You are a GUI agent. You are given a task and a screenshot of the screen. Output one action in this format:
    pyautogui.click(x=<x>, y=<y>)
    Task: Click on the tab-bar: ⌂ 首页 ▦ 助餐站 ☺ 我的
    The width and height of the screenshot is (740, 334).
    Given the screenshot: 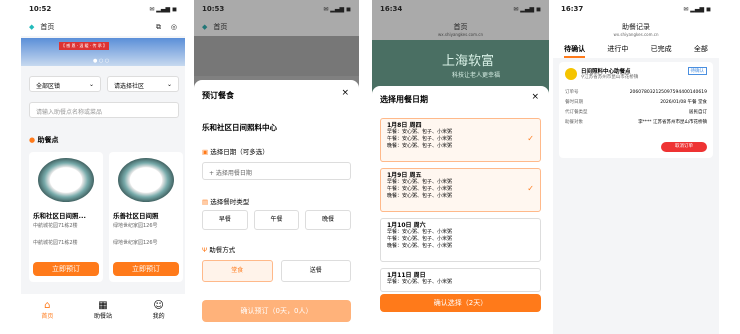 What is the action you would take?
    pyautogui.click(x=103, y=314)
    